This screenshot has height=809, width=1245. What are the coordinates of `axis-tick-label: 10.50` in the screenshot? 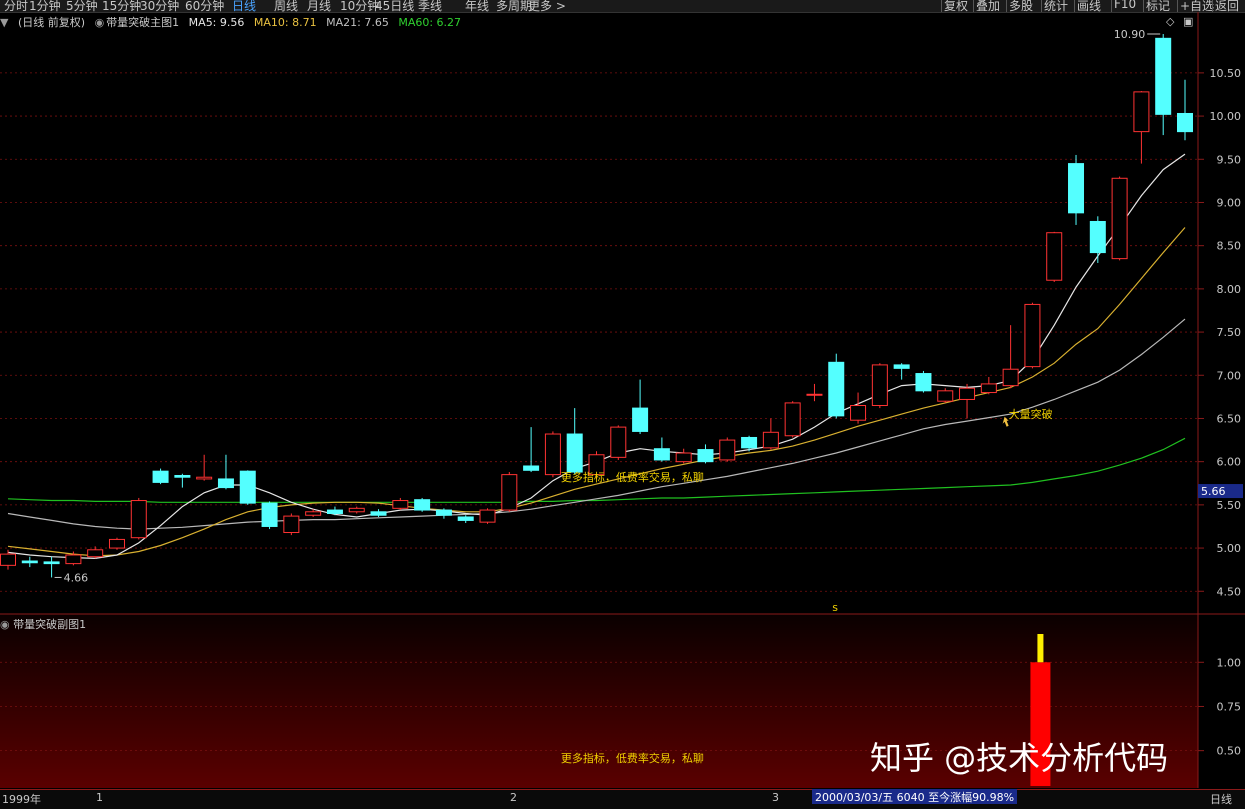 It's located at (1226, 73).